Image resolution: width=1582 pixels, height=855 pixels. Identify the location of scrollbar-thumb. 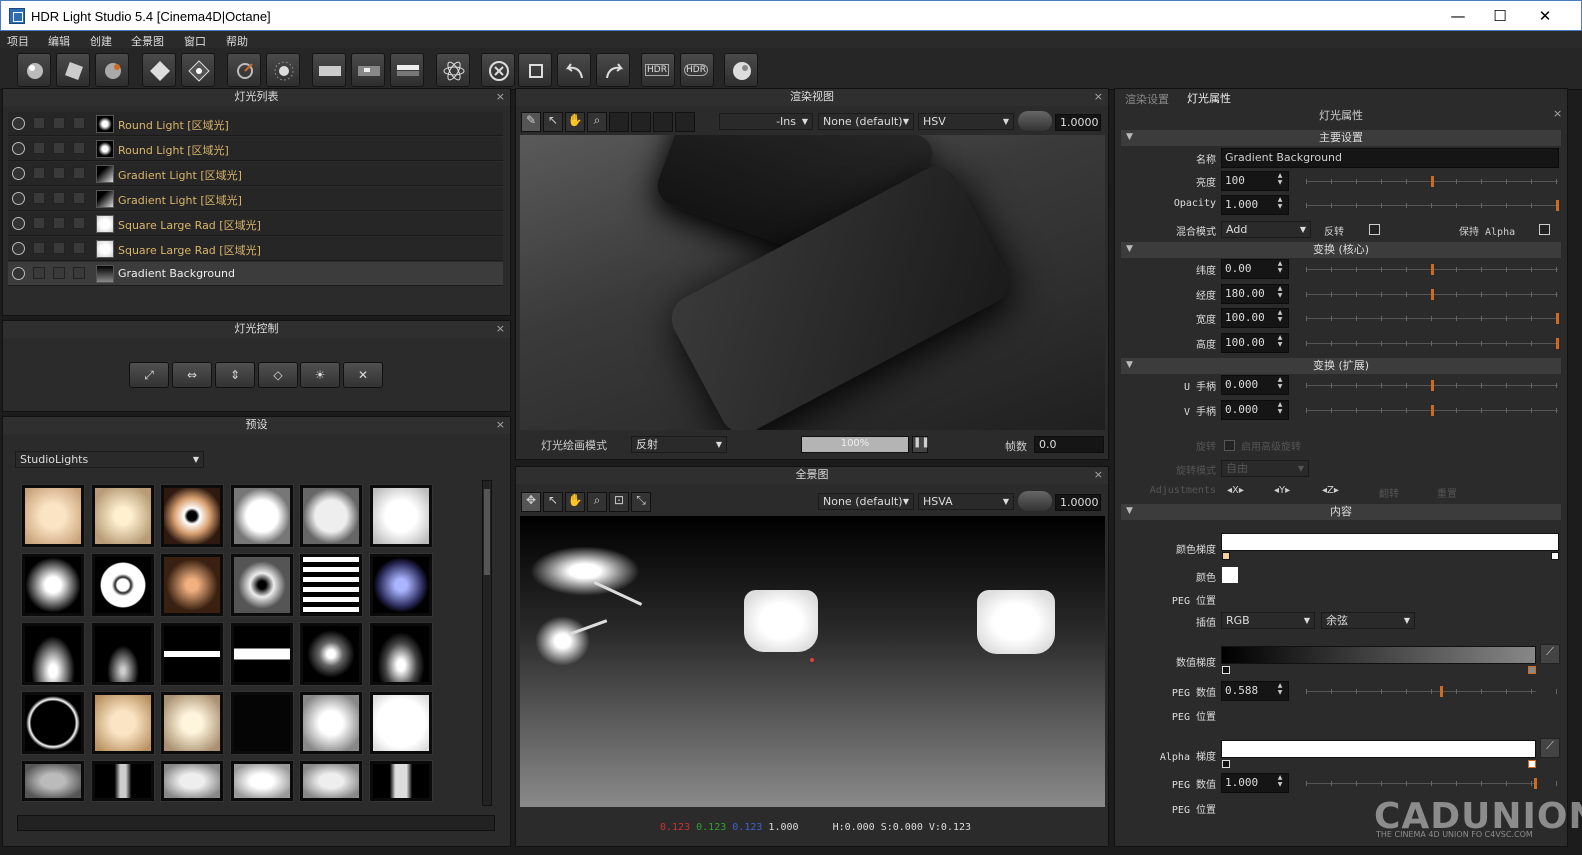
(487, 532).